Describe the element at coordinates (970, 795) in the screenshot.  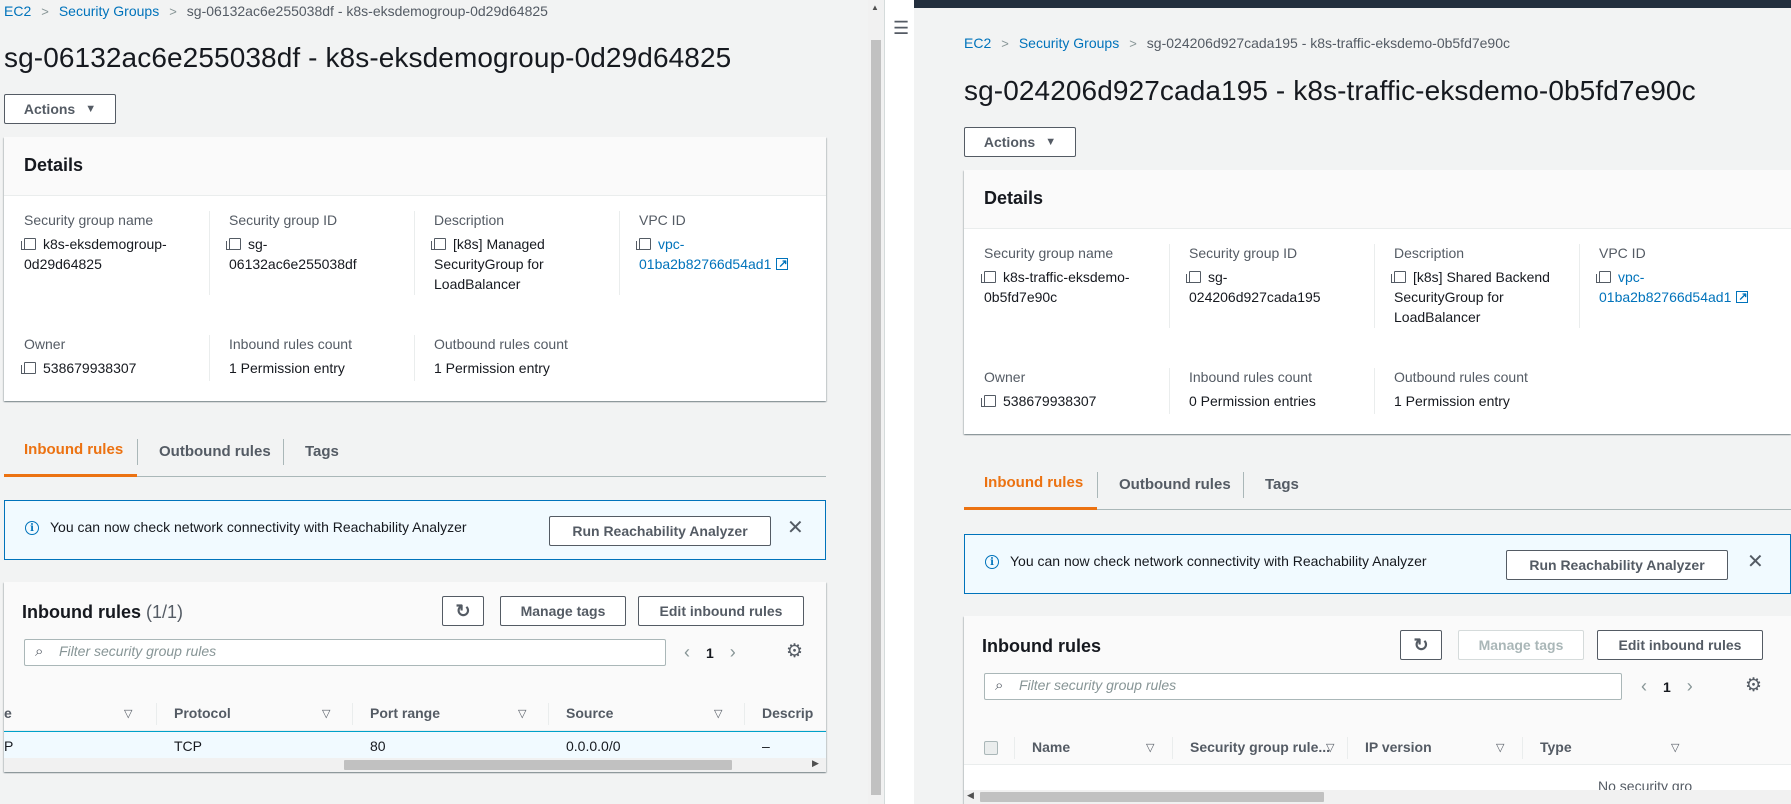
I see `scroll-left-icon: ◀` at that location.